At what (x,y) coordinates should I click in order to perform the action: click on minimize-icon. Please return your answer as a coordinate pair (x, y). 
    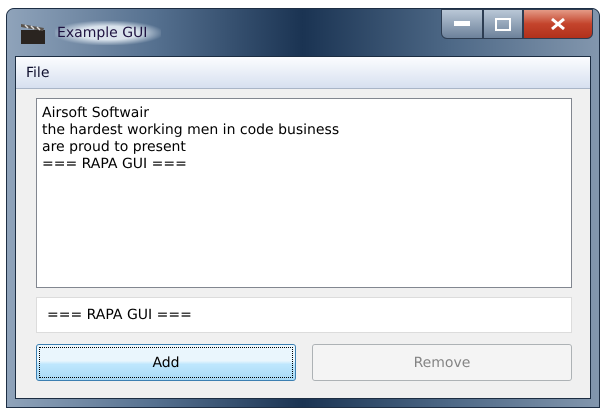
    Looking at the image, I should click on (462, 24).